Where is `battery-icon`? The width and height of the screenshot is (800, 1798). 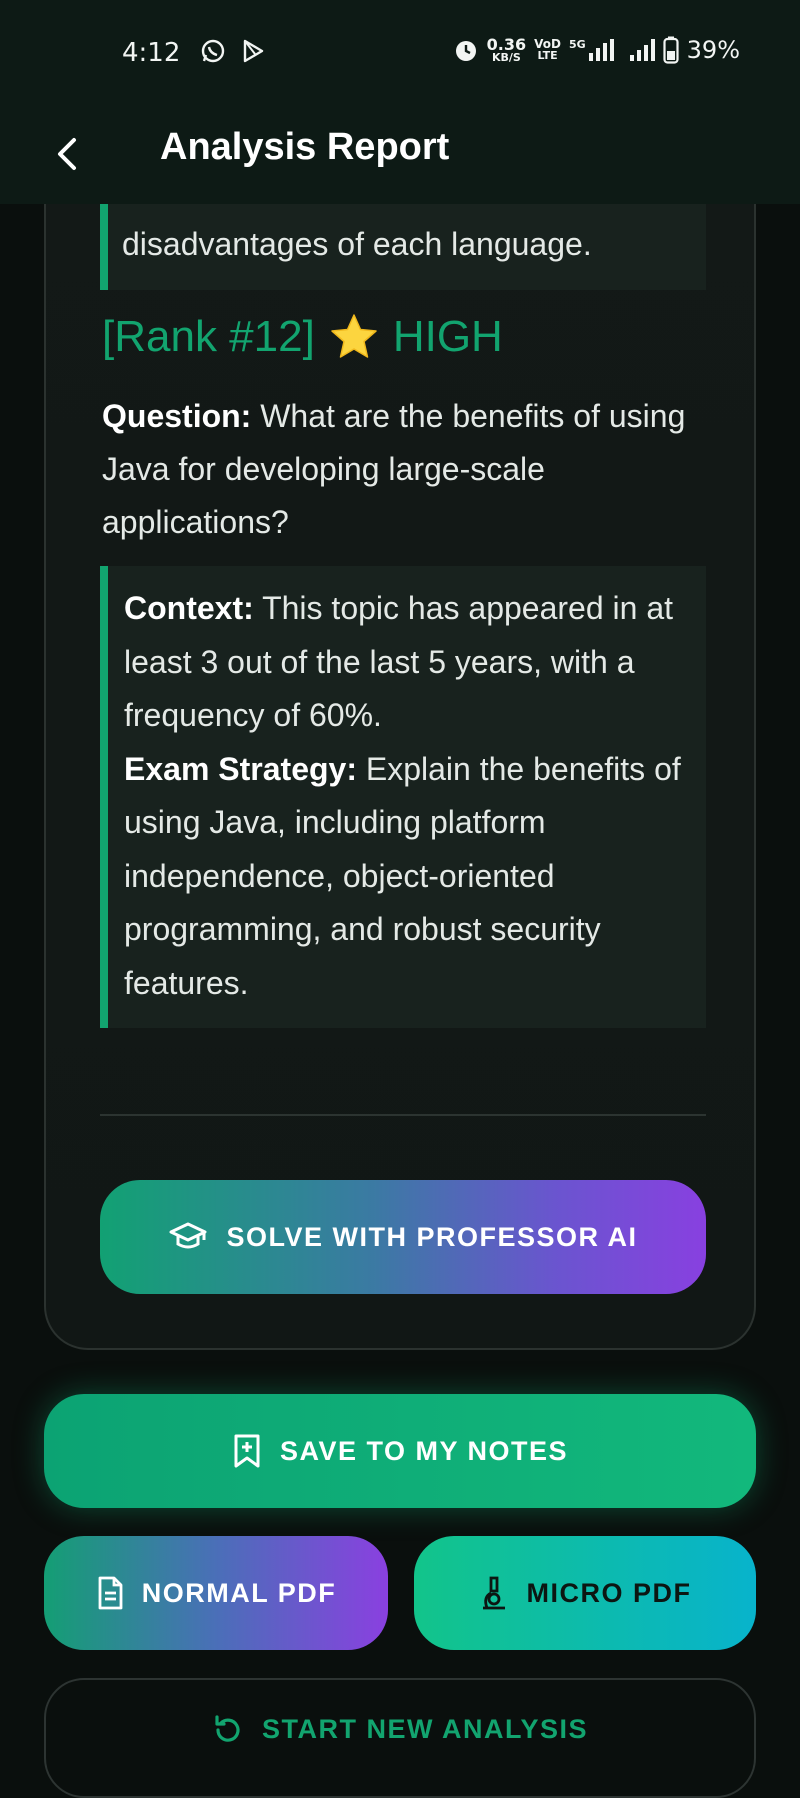 battery-icon is located at coordinates (671, 50).